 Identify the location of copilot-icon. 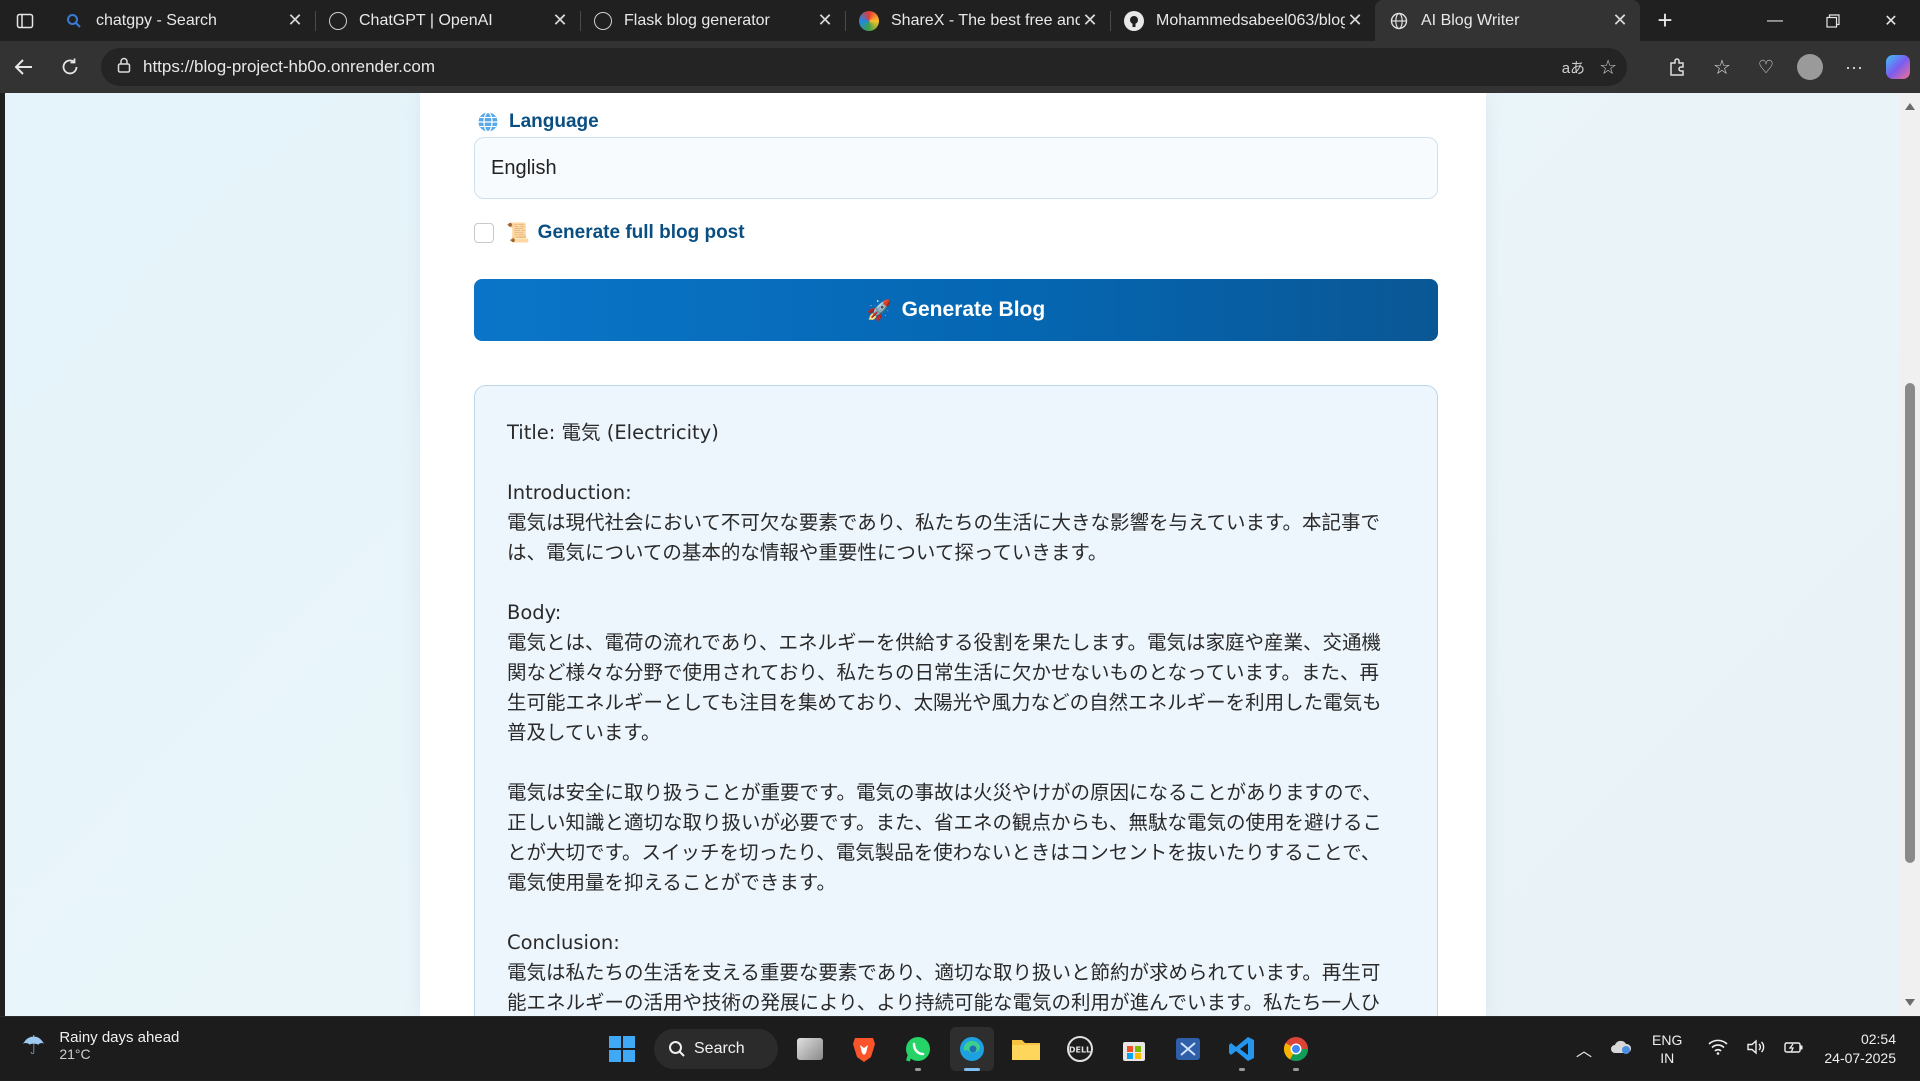
(1898, 67).